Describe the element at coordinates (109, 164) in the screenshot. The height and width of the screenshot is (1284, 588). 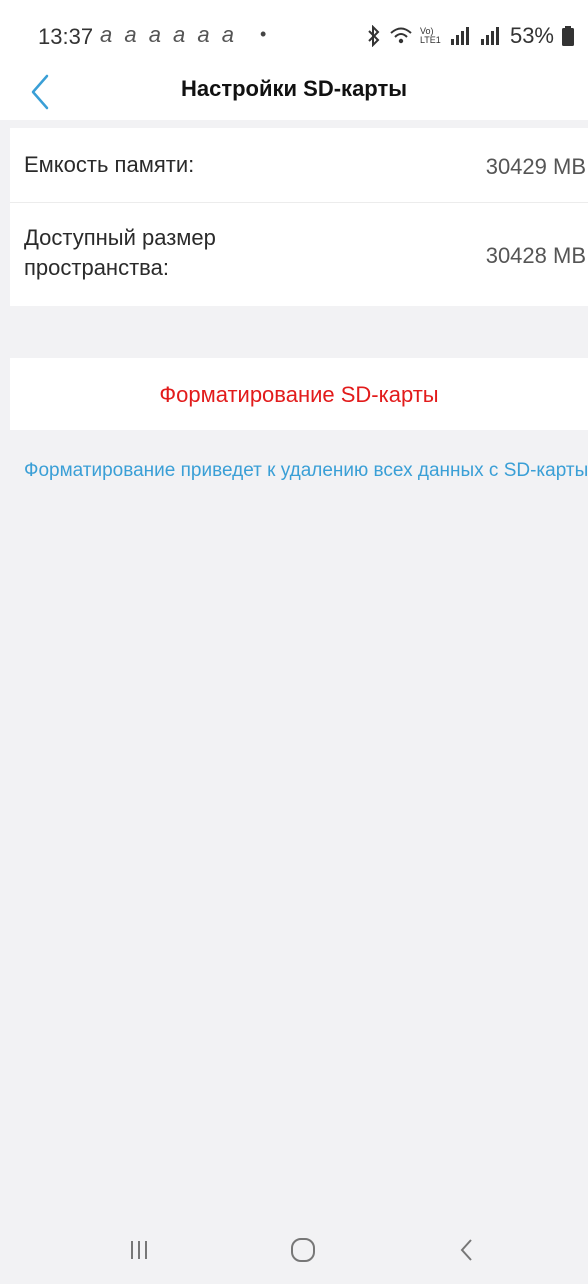
I see `storage-capacity-label: Емкость памяти:` at that location.